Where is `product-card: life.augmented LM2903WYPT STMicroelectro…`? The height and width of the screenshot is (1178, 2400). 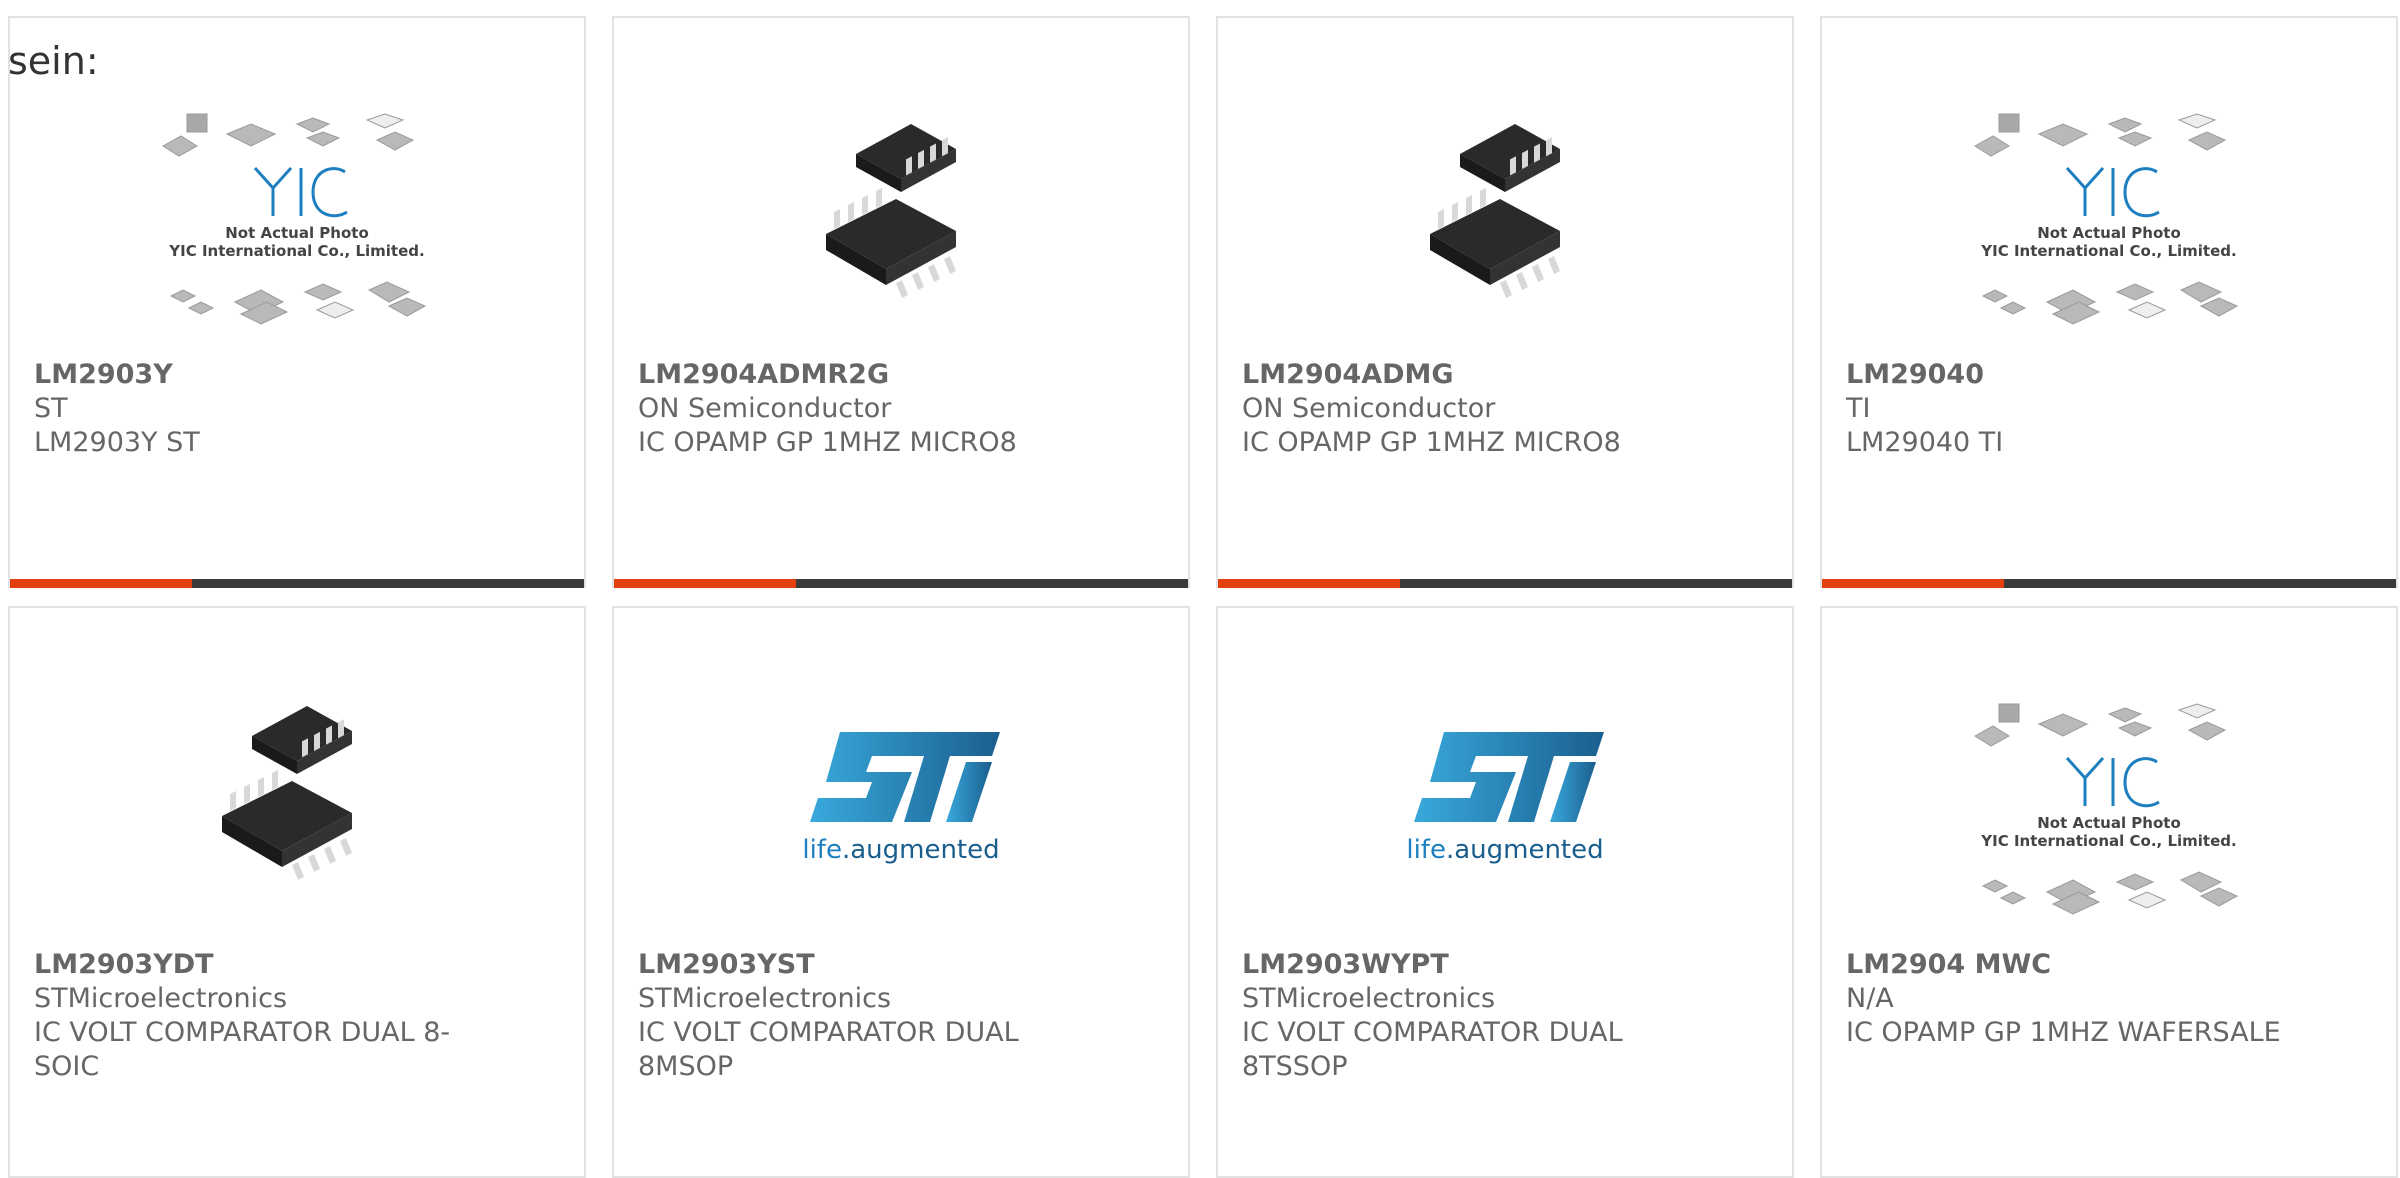 product-card: life.augmented LM2903WYPT STMicroelectro… is located at coordinates (1505, 892).